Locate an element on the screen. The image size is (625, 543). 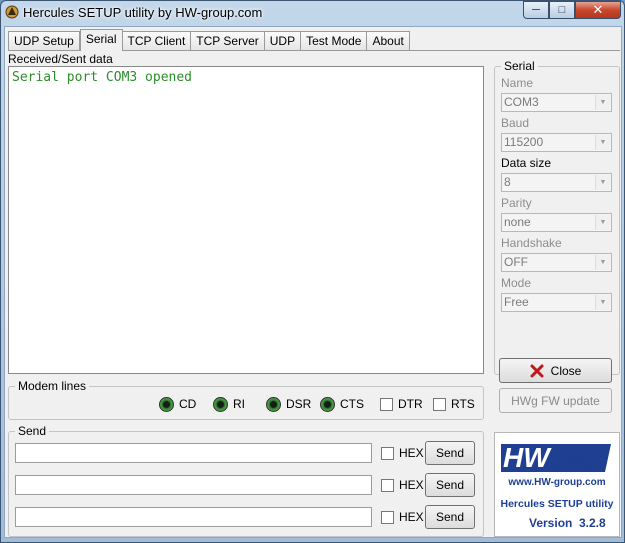
cd-led-icon is located at coordinates (166, 404).